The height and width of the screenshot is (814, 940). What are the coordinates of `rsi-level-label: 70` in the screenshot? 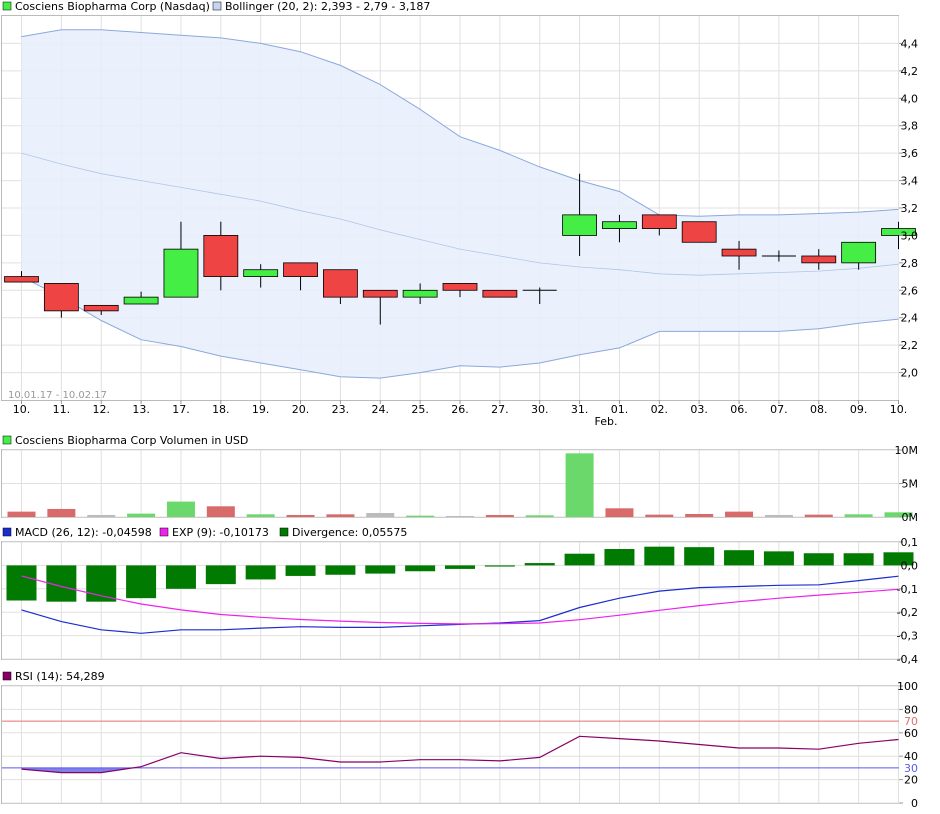 It's located at (911, 721).